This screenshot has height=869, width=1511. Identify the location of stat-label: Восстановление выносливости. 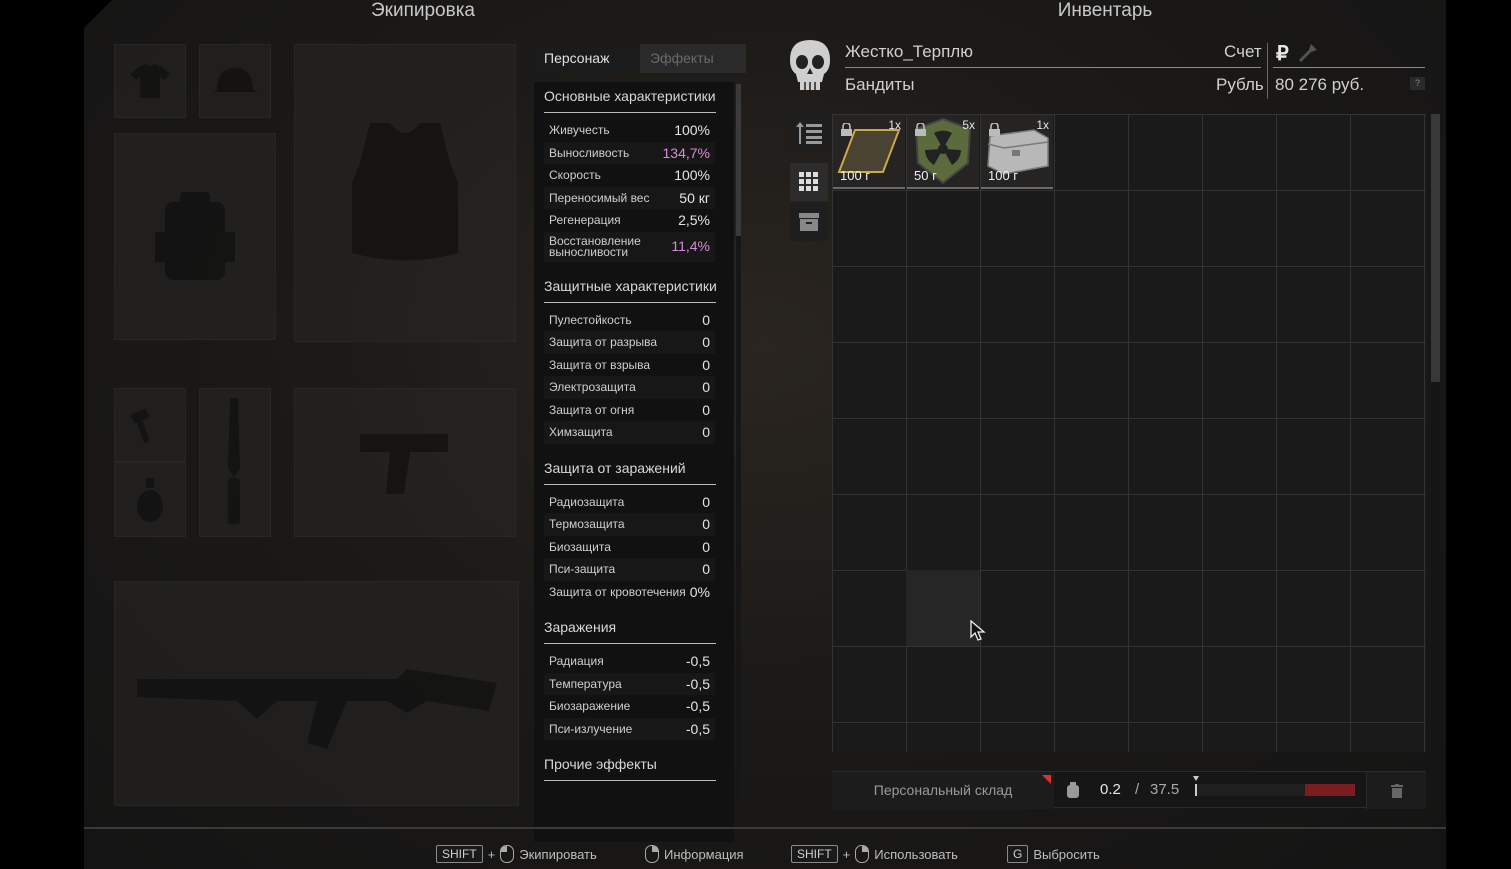
(595, 246).